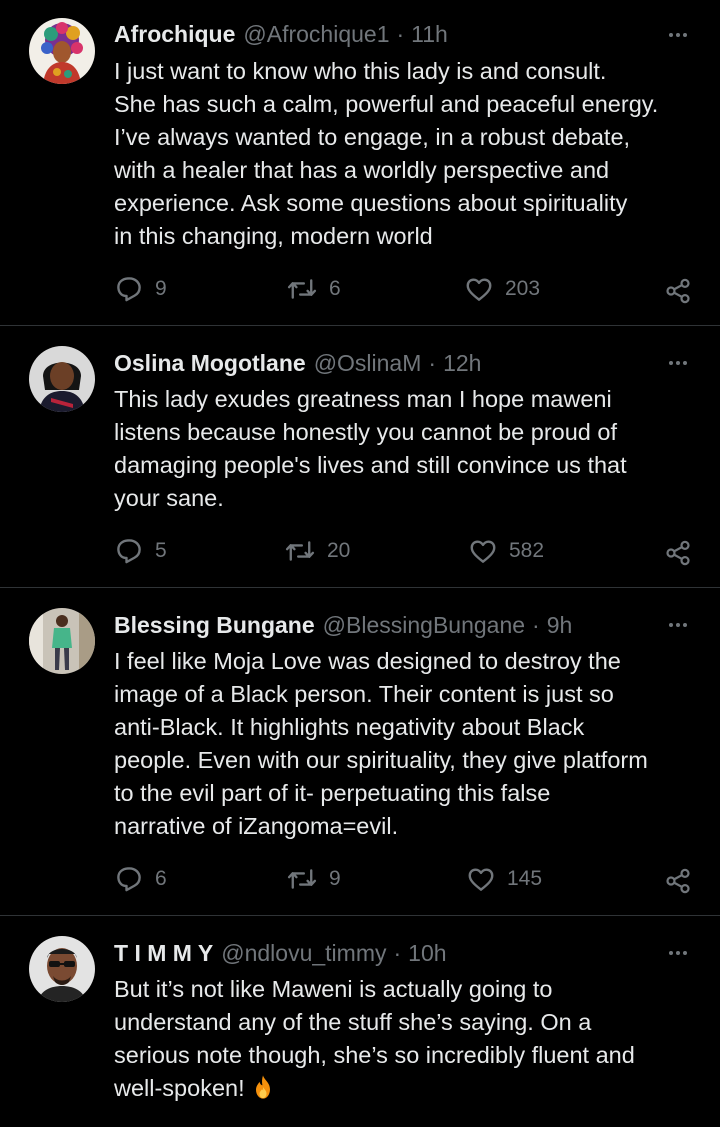  Describe the element at coordinates (174, 34) in the screenshot. I see `display-name: Afrochique` at that location.